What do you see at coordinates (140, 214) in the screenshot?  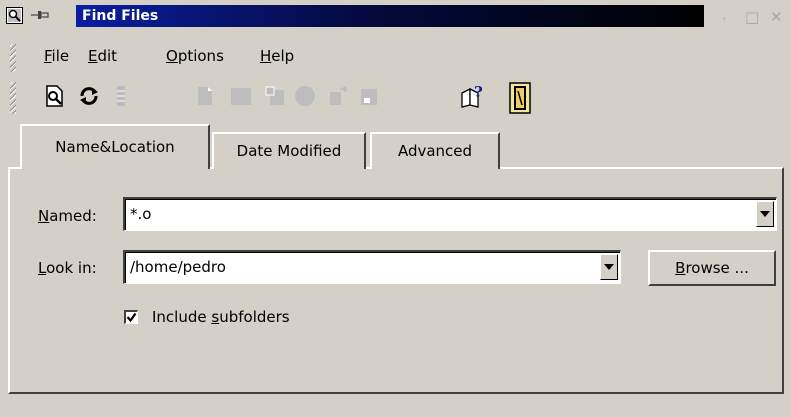 I see `named-input: *.o` at bounding box center [140, 214].